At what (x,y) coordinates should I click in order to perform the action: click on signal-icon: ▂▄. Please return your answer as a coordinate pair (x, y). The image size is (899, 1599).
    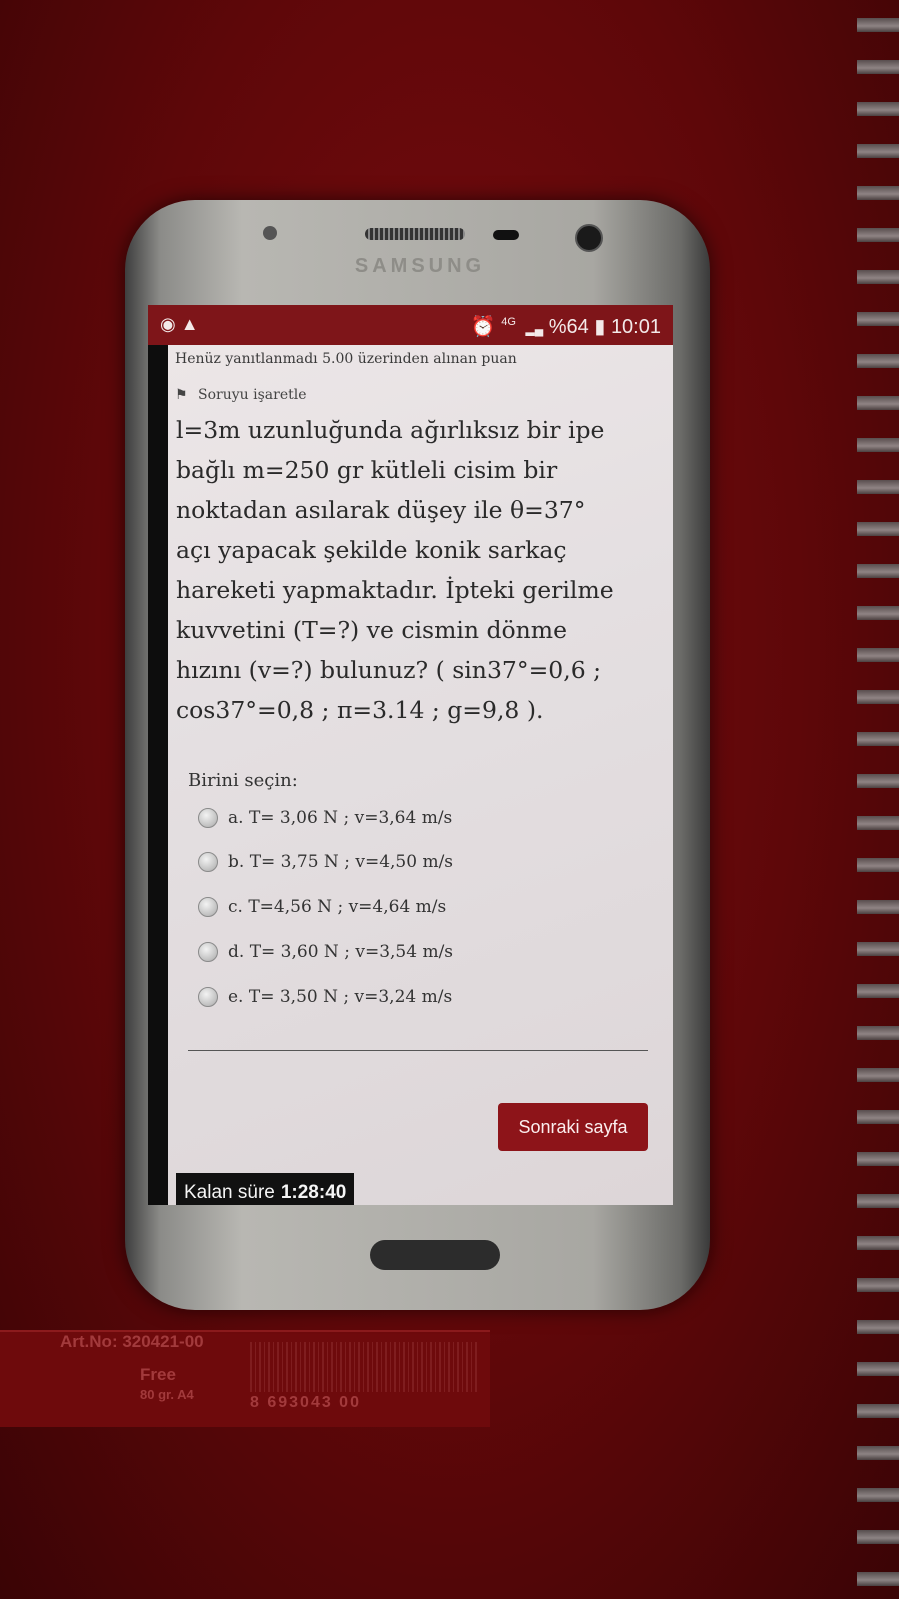
    Looking at the image, I should click on (534, 329).